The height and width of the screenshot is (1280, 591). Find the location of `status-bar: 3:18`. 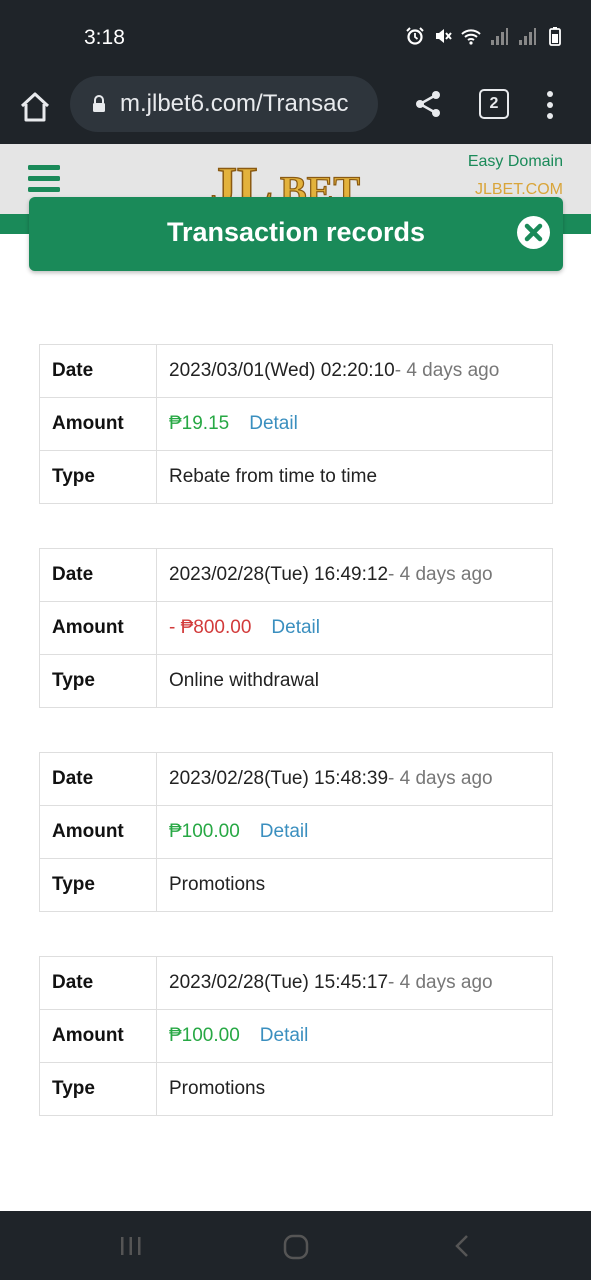

status-bar: 3:18 is located at coordinates (295, 36).